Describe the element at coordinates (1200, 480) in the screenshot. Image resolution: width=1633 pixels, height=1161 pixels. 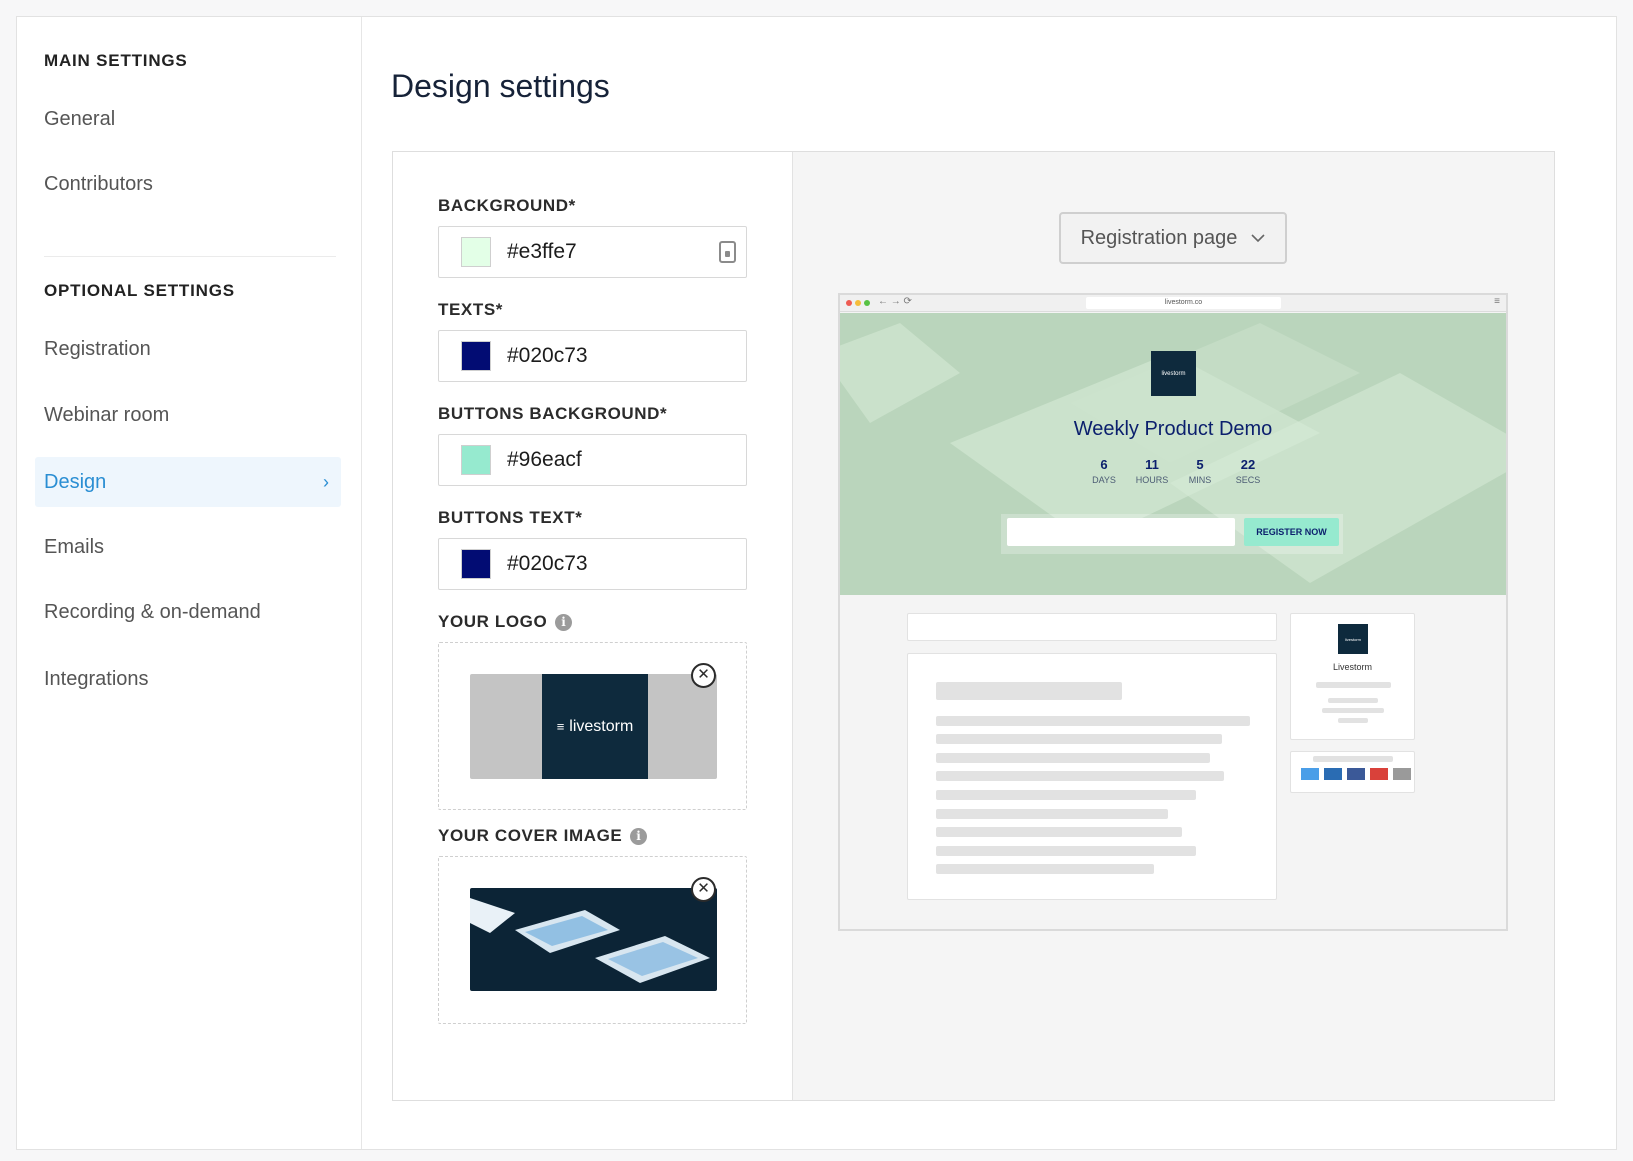
I see `countdown-unit: MINS` at that location.